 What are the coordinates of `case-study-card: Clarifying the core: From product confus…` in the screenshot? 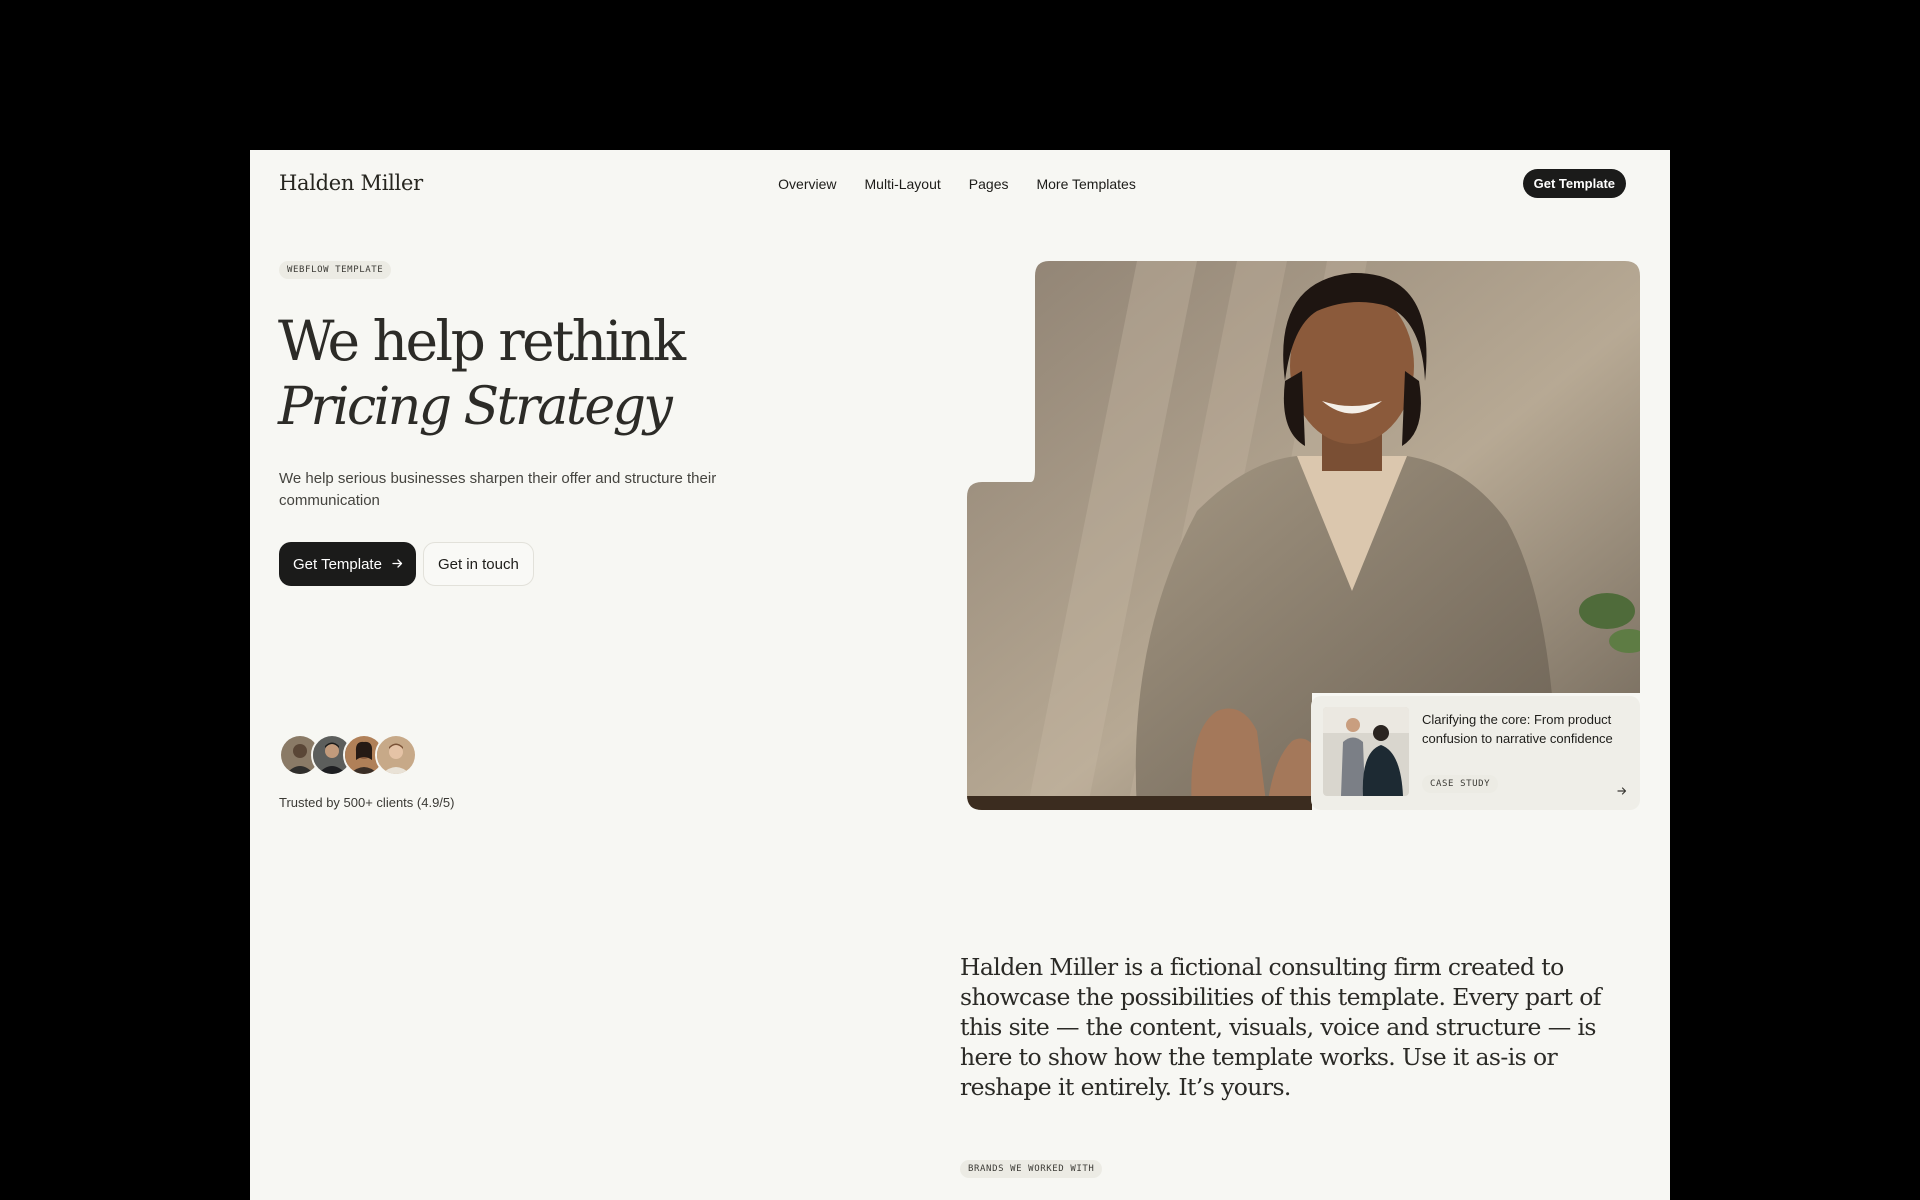 It's located at (1475, 753).